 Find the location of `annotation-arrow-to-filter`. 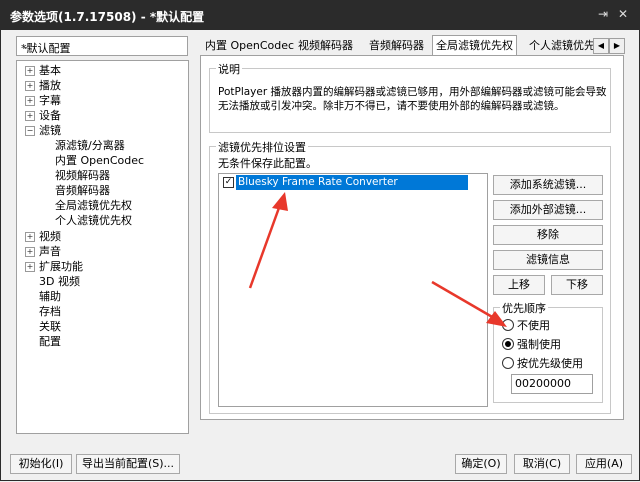

annotation-arrow-to-filter is located at coordinates (268, 240).